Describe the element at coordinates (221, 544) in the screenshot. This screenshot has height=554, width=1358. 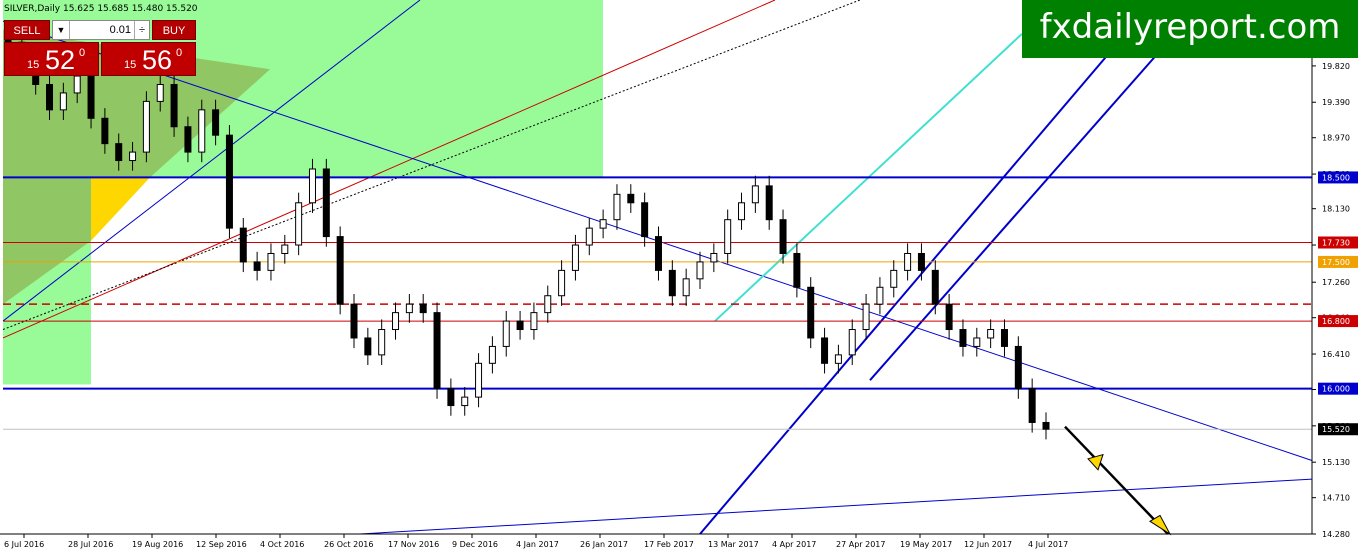
I see `x-tick-label: 12 Sep 2016` at that location.